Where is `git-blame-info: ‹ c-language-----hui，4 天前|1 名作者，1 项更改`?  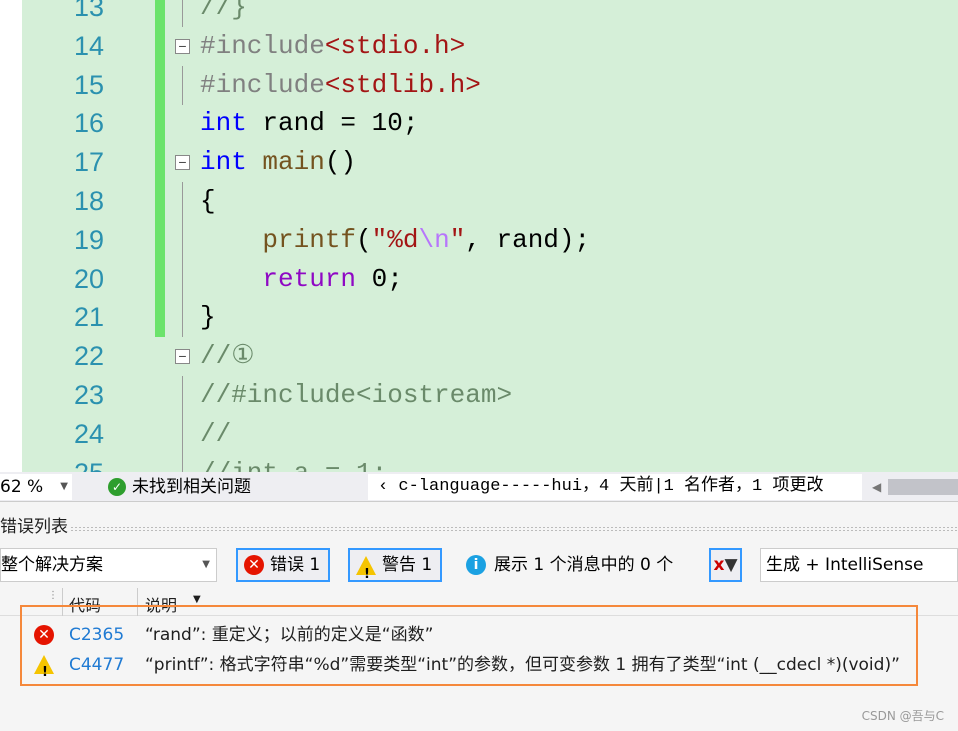 git-blame-info: ‹ c-language-----hui，4 天前|1 名作者，1 项更改 is located at coordinates (615, 487).